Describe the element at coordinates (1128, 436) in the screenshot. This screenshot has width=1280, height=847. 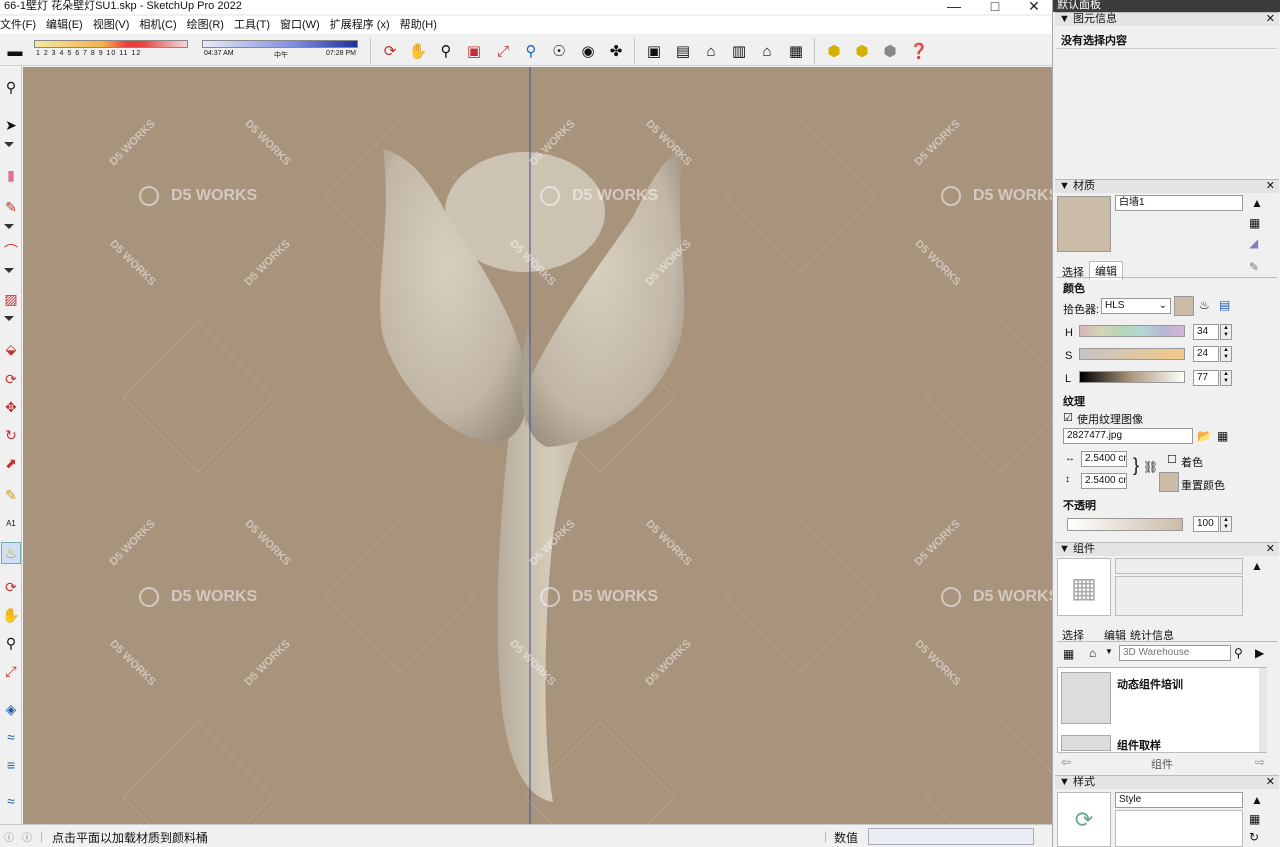
I see `texture-file-input: 2827477.jpg` at that location.